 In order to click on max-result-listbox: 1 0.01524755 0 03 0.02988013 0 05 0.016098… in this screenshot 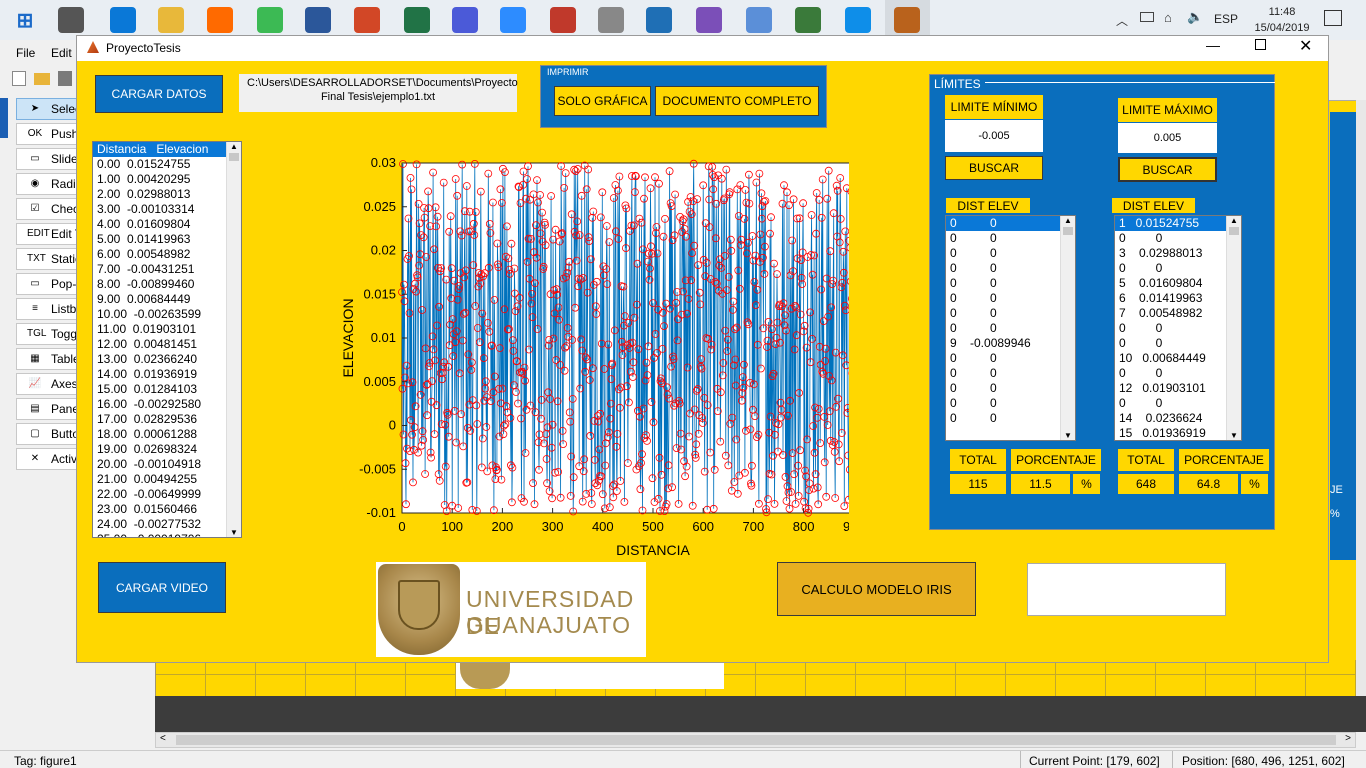, I will do `click(1178, 328)`.